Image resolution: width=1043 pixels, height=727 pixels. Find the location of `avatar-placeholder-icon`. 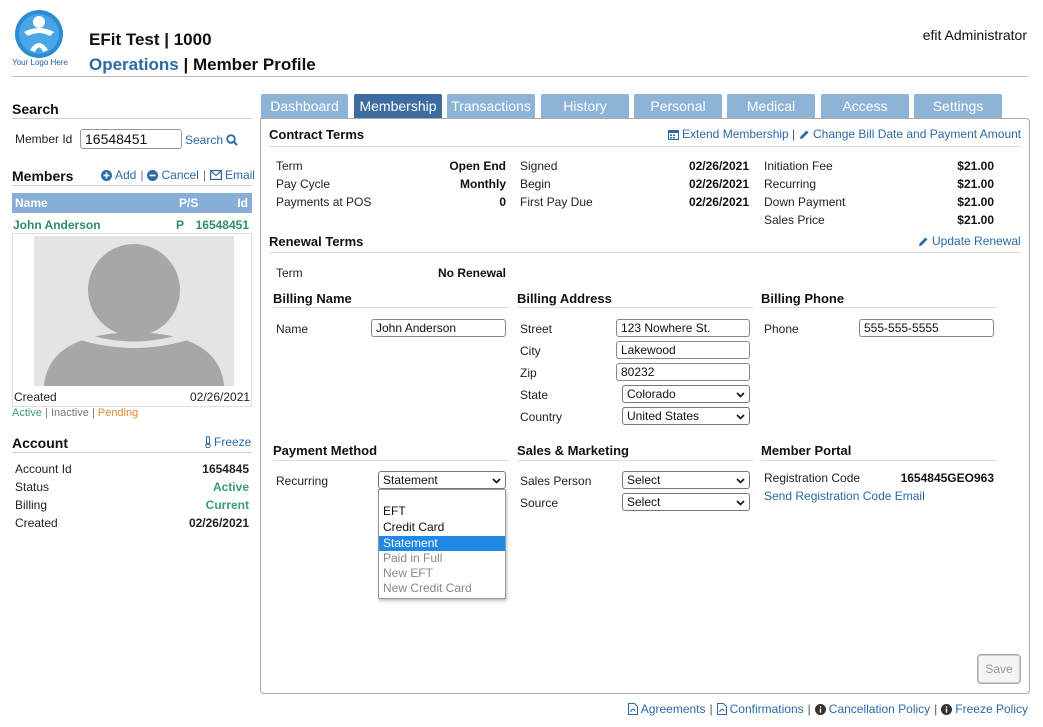

avatar-placeholder-icon is located at coordinates (134, 311).